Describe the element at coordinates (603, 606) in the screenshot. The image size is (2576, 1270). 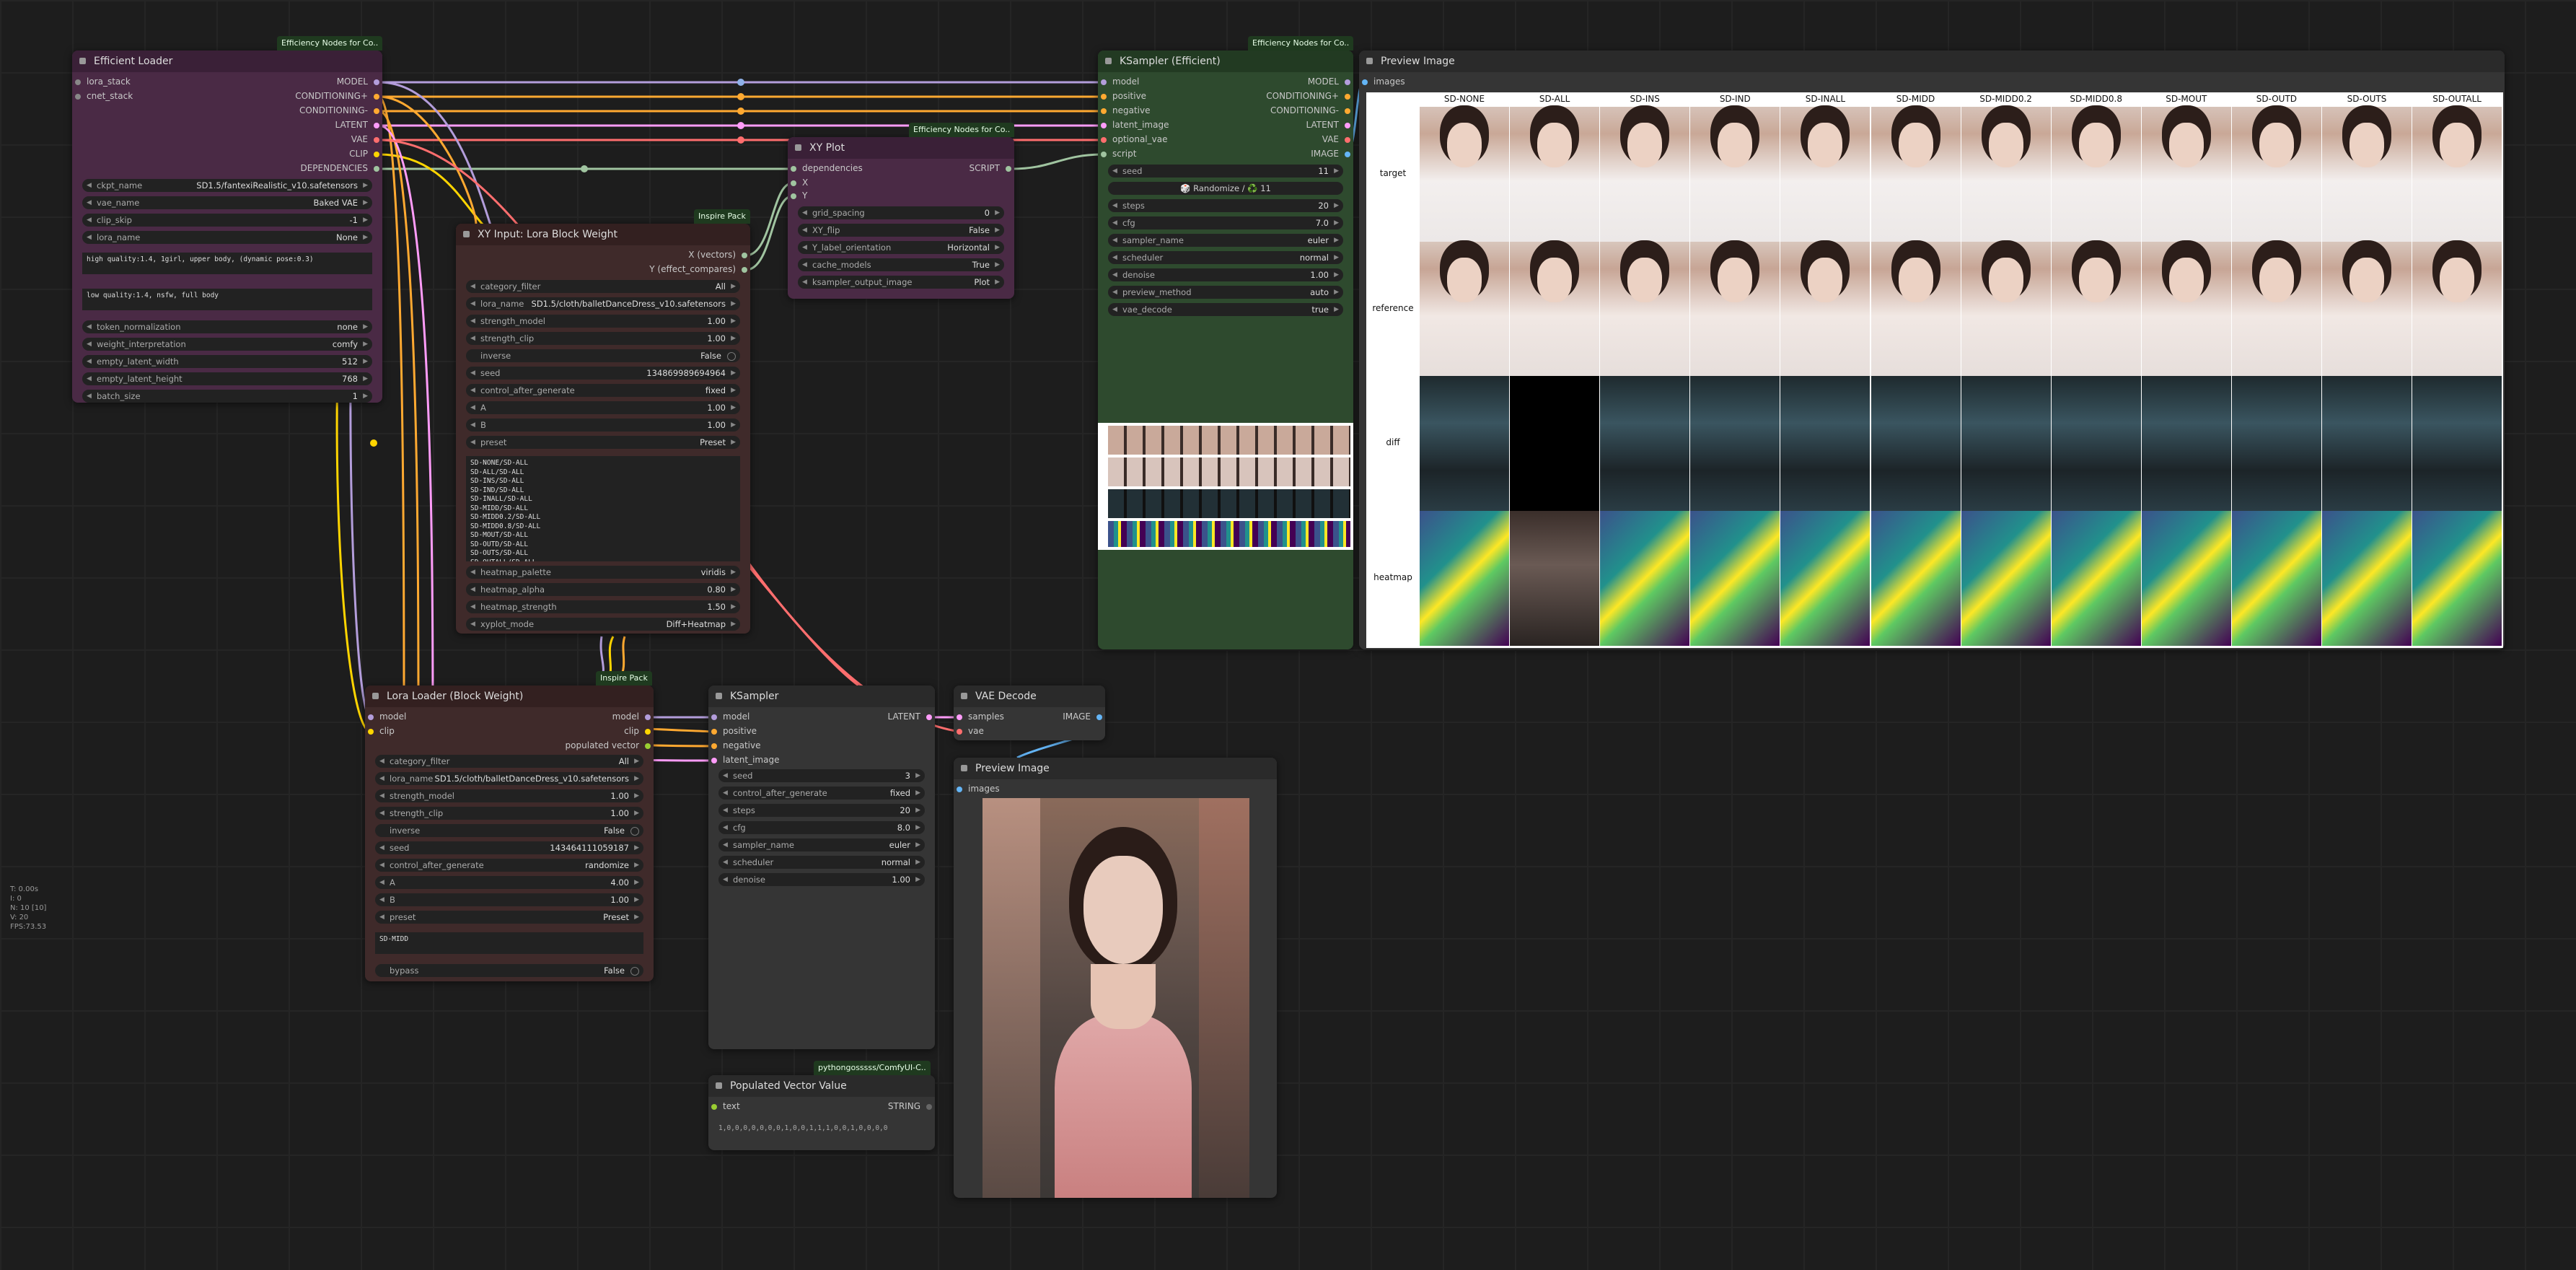
I see `widget-heatmap-strength: ◀ heatmap_strength 1.50 ▶` at that location.